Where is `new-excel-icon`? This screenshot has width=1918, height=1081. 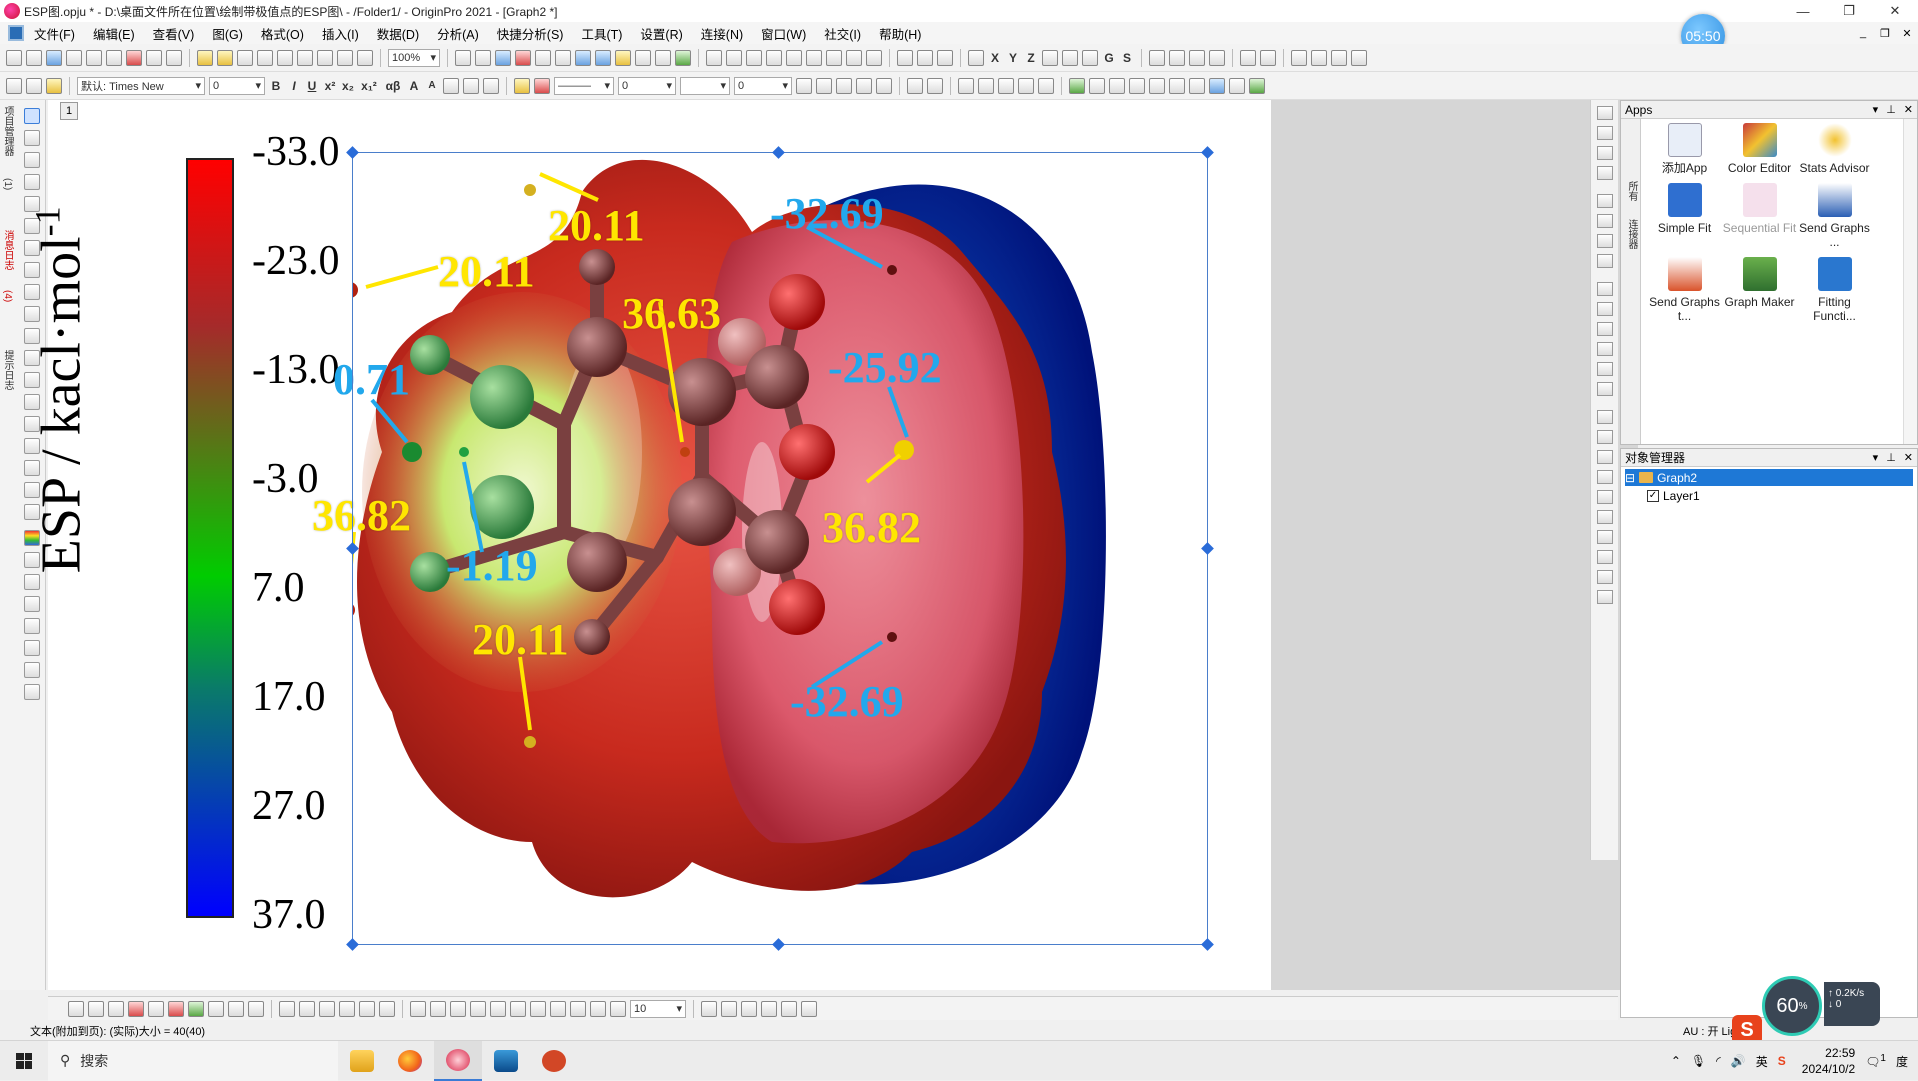 new-excel-icon is located at coordinates (154, 57).